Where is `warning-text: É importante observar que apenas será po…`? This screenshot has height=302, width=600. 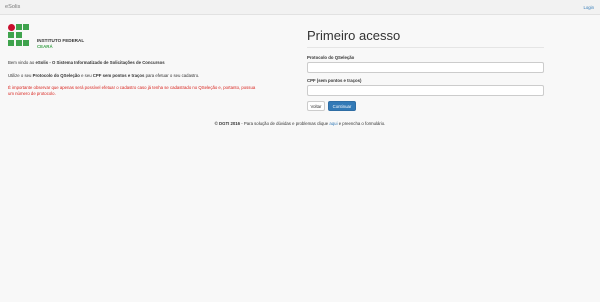 warning-text: É importante observar que apenas será po… is located at coordinates (132, 90).